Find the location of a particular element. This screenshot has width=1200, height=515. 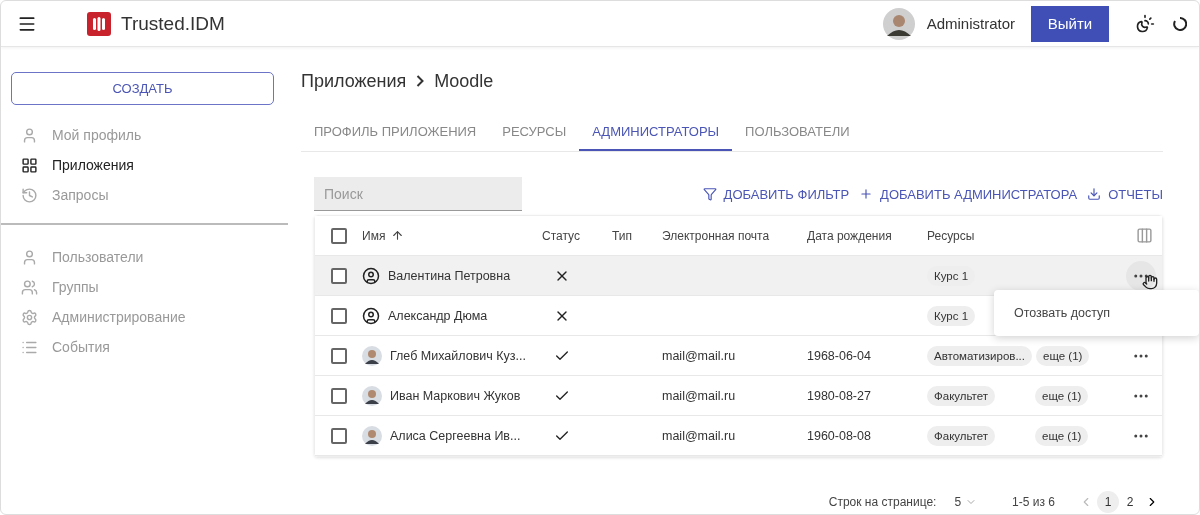

action-button: ОТЧЕТЫ is located at coordinates (1125, 194).